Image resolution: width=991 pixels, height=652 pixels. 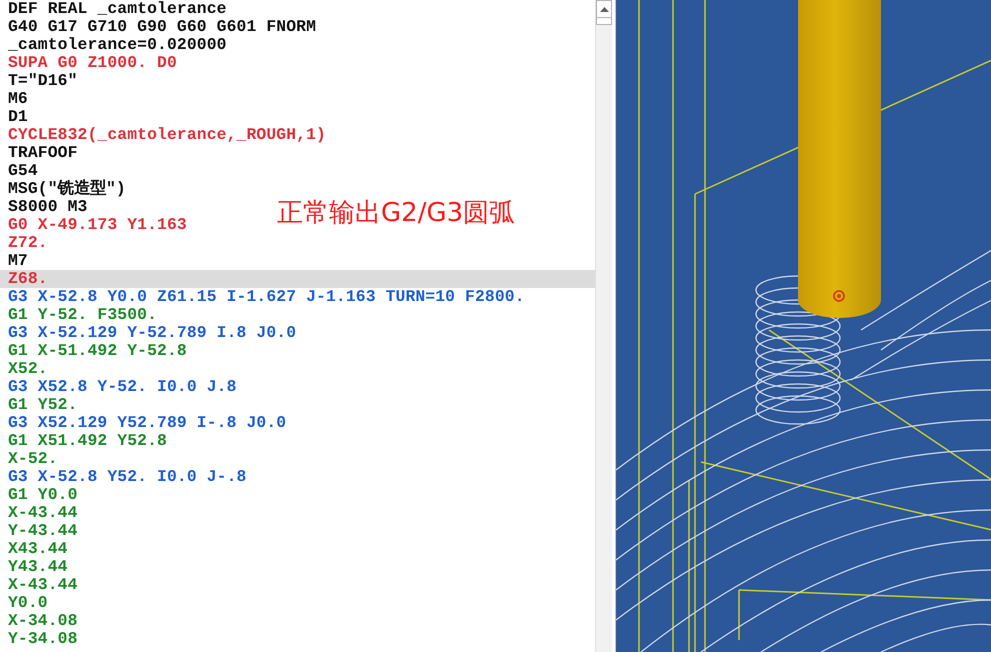 I want to click on code-line: G3 X52.8 Y-52. I0.0 J.8, so click(x=122, y=386).